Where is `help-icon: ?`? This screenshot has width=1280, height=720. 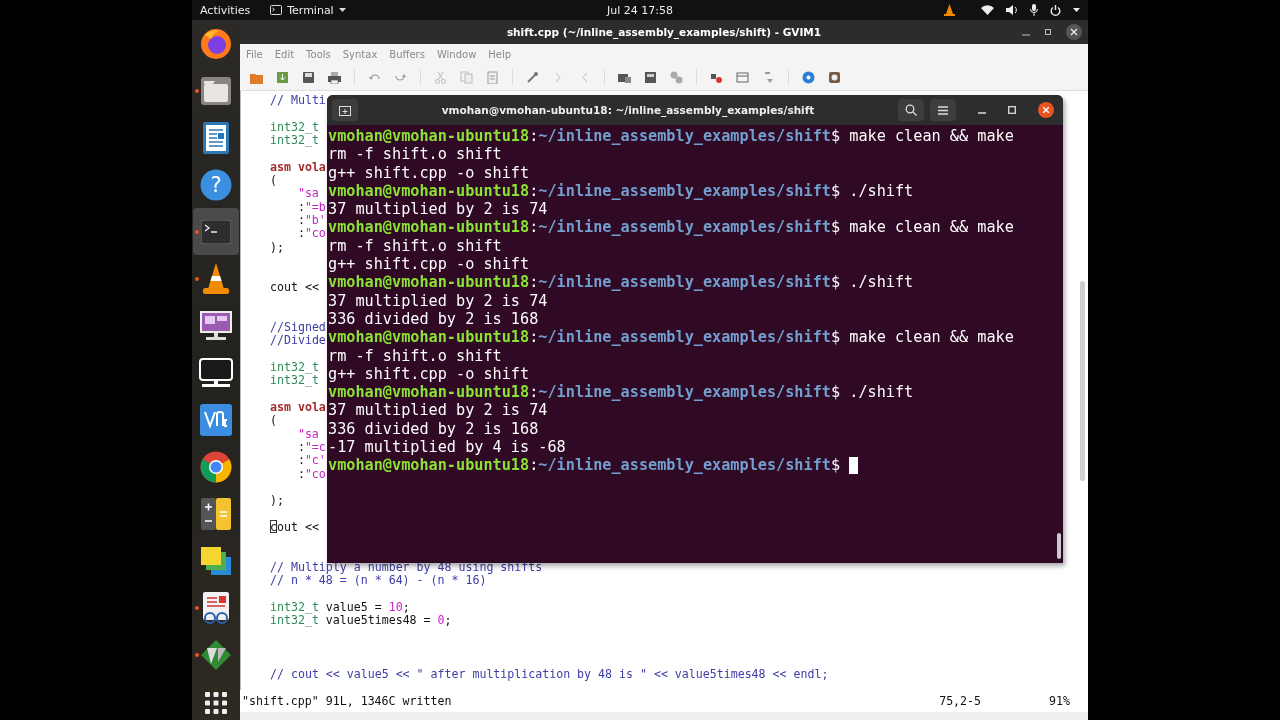 help-icon: ? is located at coordinates (216, 184).